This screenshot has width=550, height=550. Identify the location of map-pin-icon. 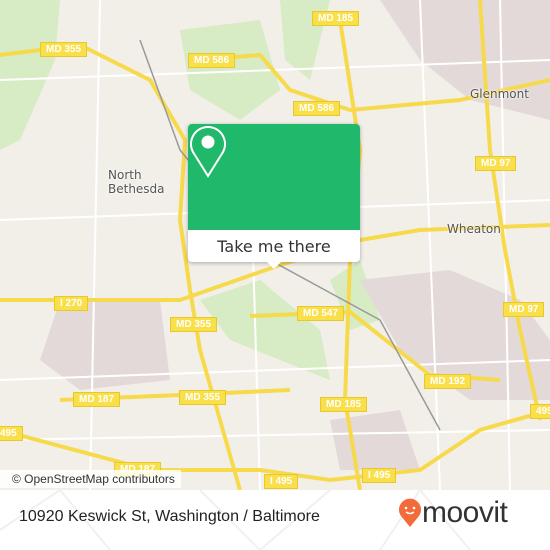
(208, 152).